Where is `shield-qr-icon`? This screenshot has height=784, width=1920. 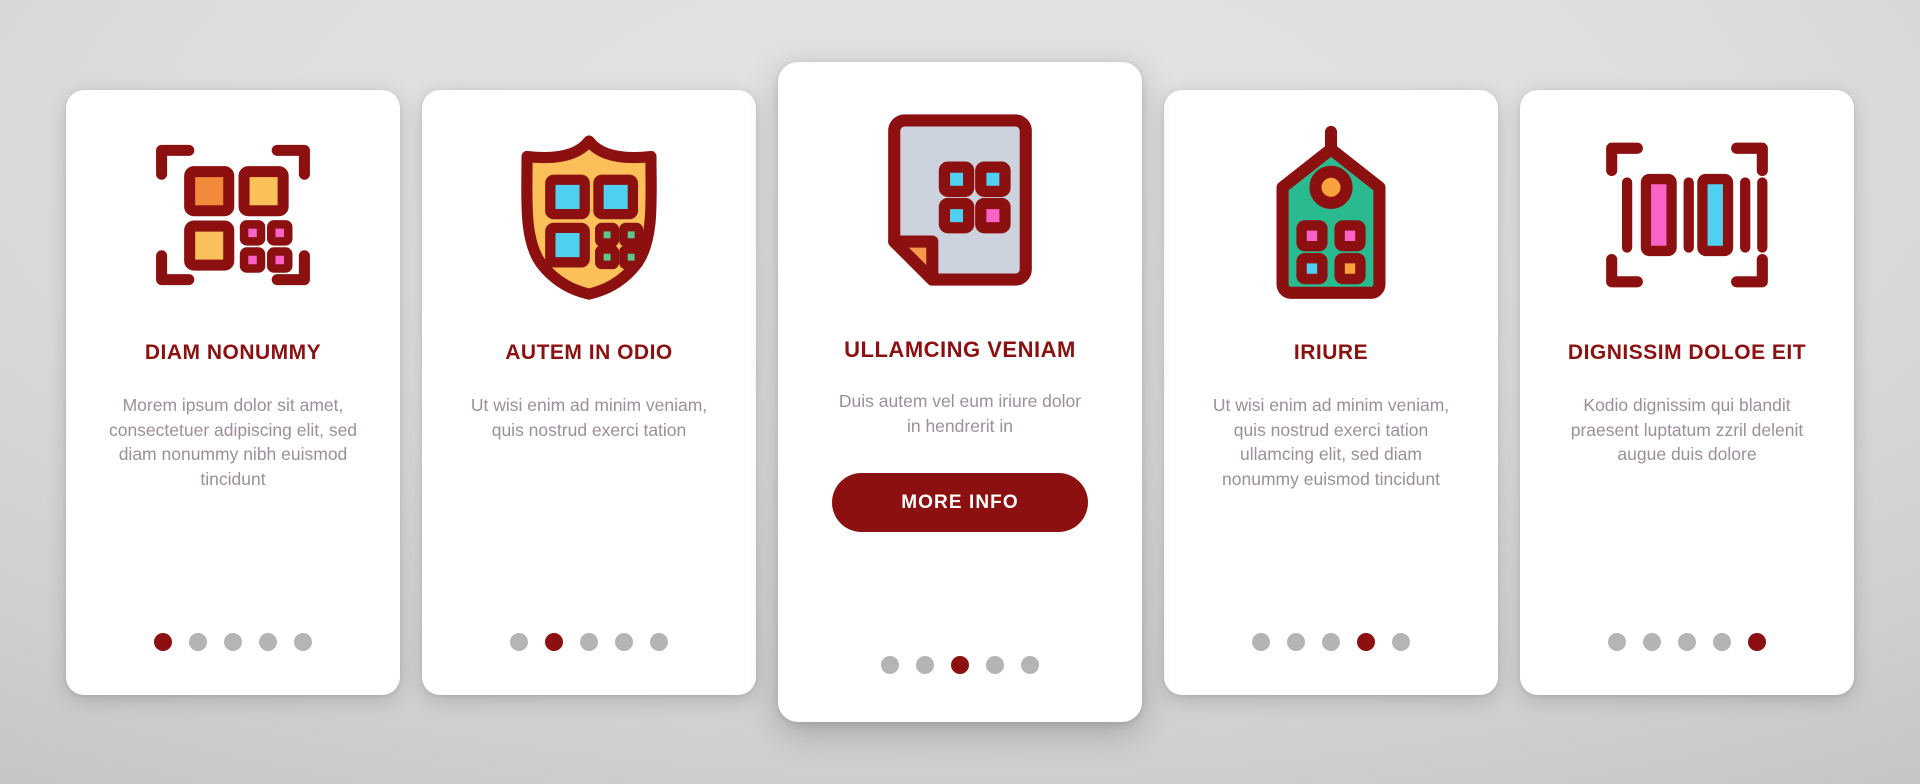 shield-qr-icon is located at coordinates (589, 215).